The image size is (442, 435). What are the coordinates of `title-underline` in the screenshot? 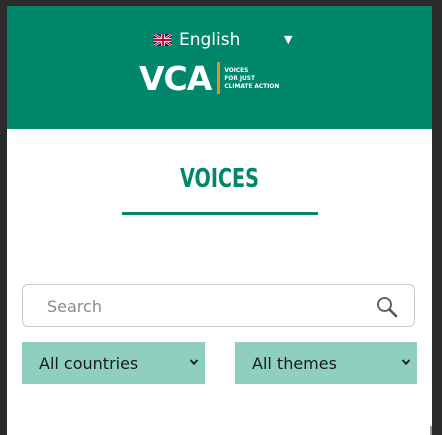 It's located at (220, 213).